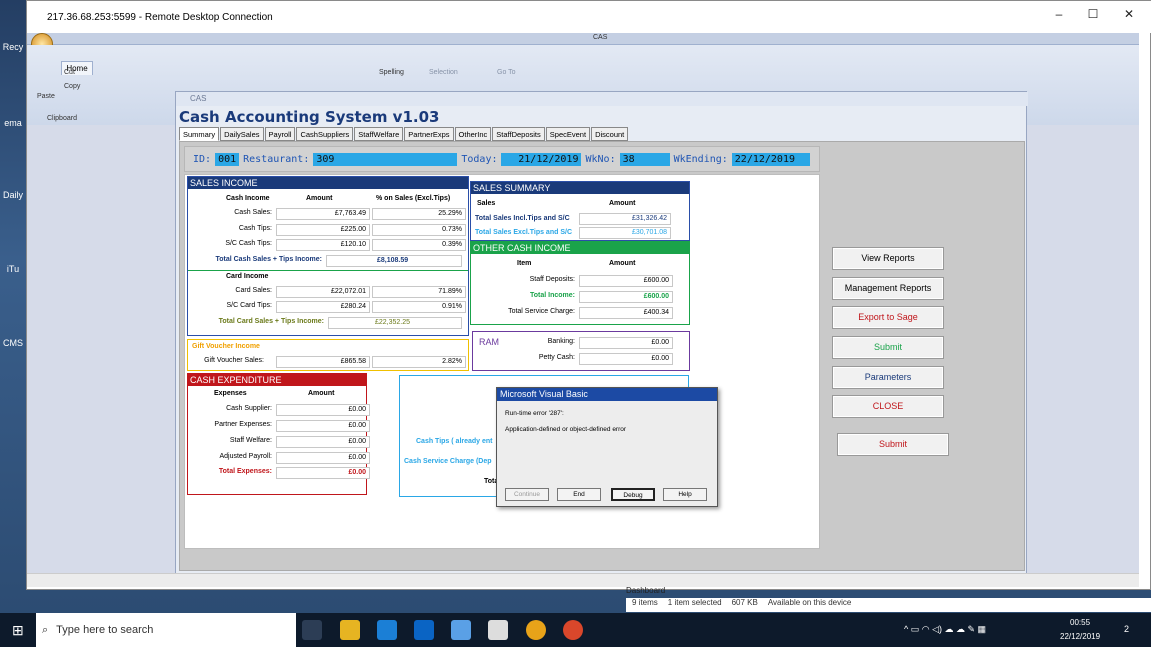  What do you see at coordinates (226, 346) in the screenshot?
I see `gift-title: Gift Voucher Income` at bounding box center [226, 346].